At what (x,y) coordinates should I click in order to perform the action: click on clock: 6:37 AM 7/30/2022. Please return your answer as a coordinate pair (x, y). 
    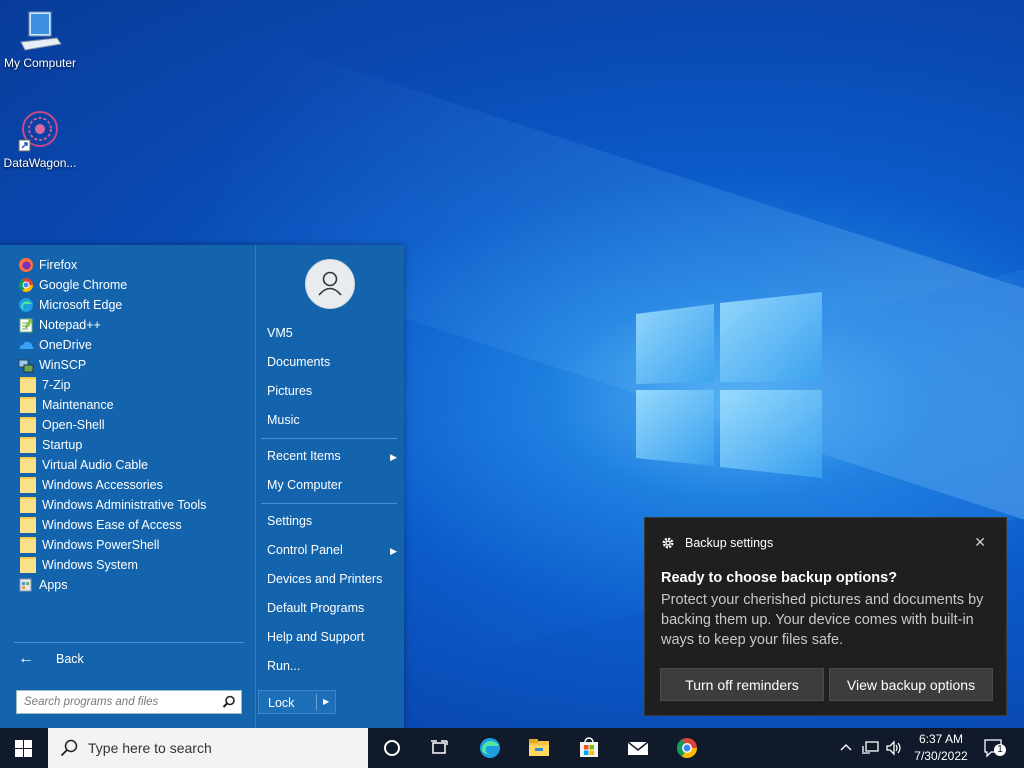
    Looking at the image, I should click on (941, 747).